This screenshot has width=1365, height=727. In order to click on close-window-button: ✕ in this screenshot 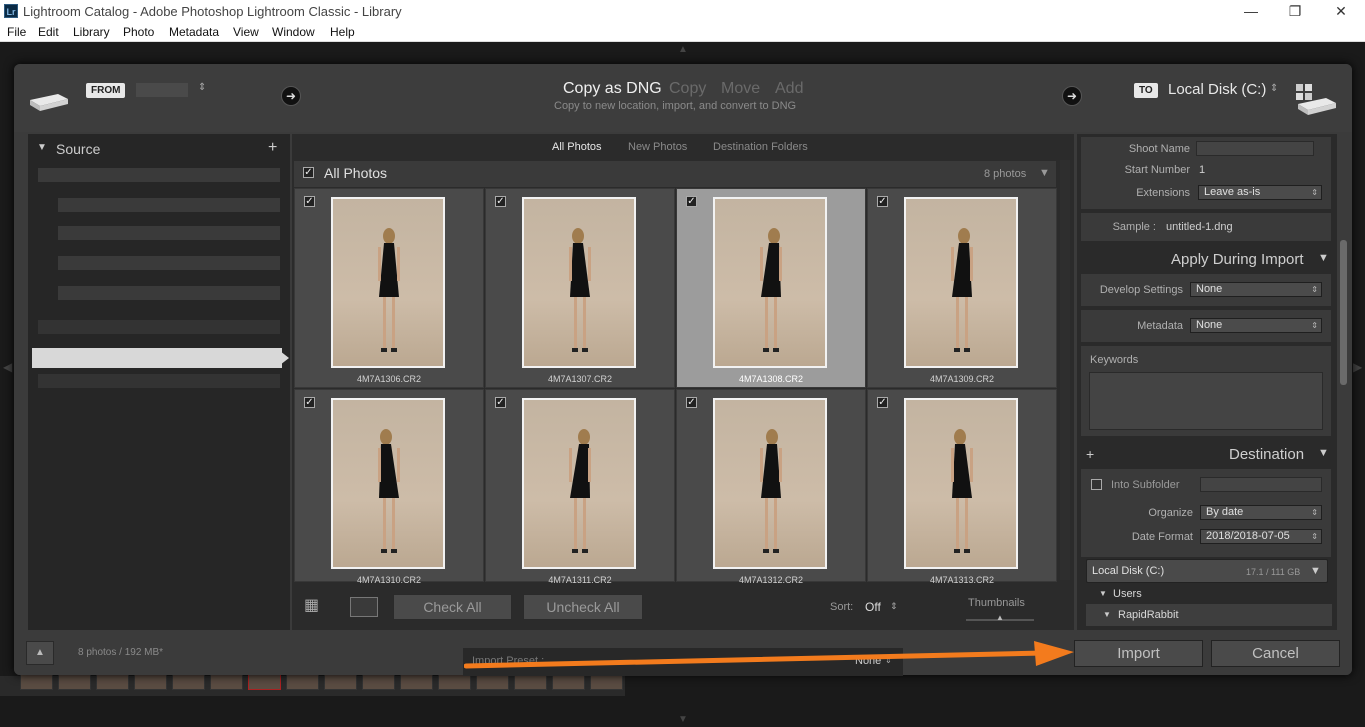, I will do `click(1341, 11)`.